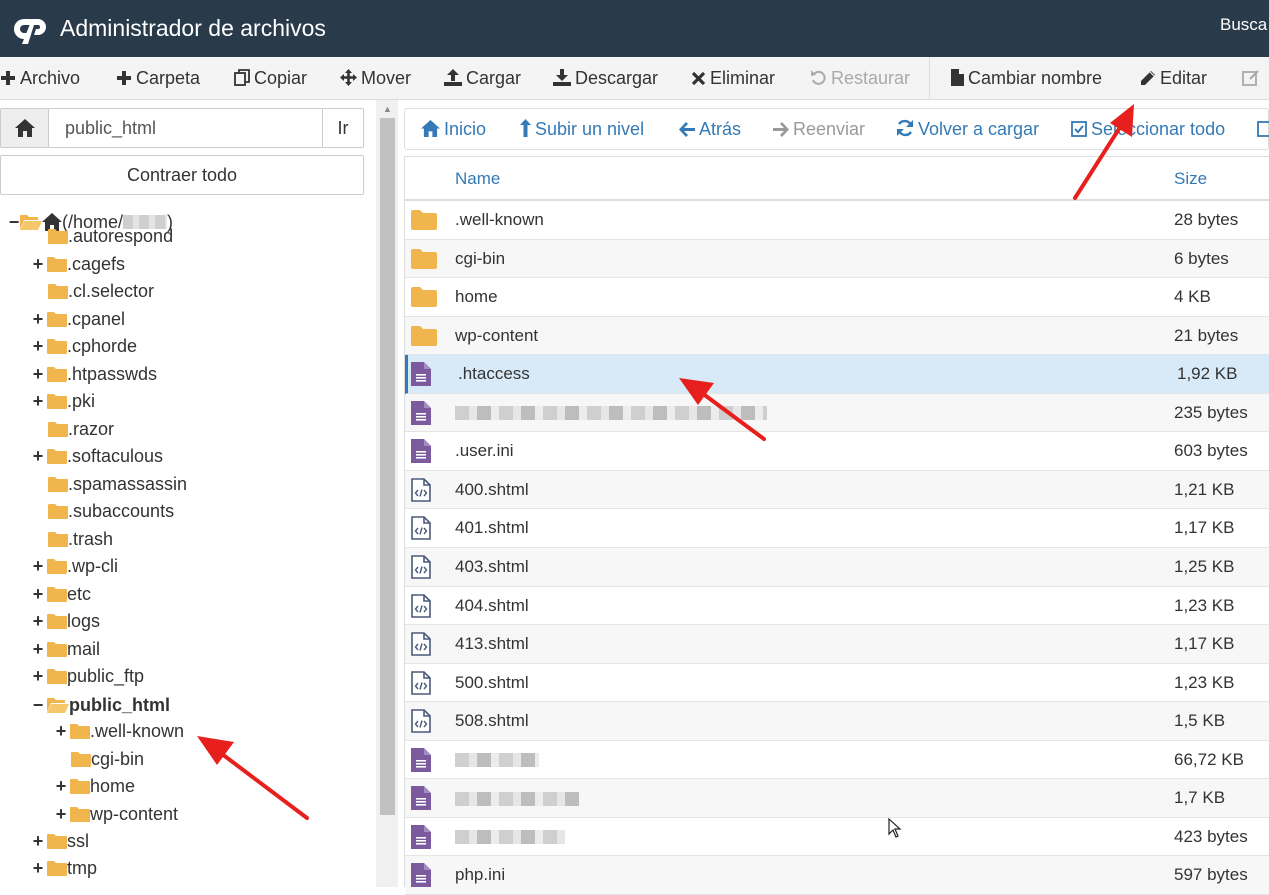 Image resolution: width=1269 pixels, height=895 pixels. Describe the element at coordinates (837, 490) in the screenshot. I see `table-row: 400.shtml 1,21 KB` at that location.